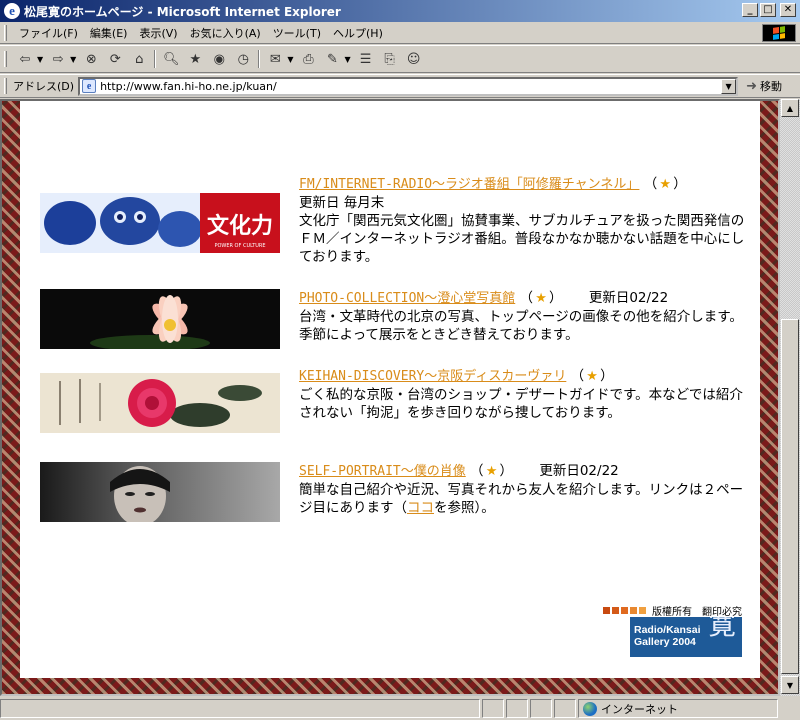  Describe the element at coordinates (408, 86) in the screenshot. I see `address-input: e http://www.fan.hi-ho.ne.jp/kuan/ ▼` at that location.